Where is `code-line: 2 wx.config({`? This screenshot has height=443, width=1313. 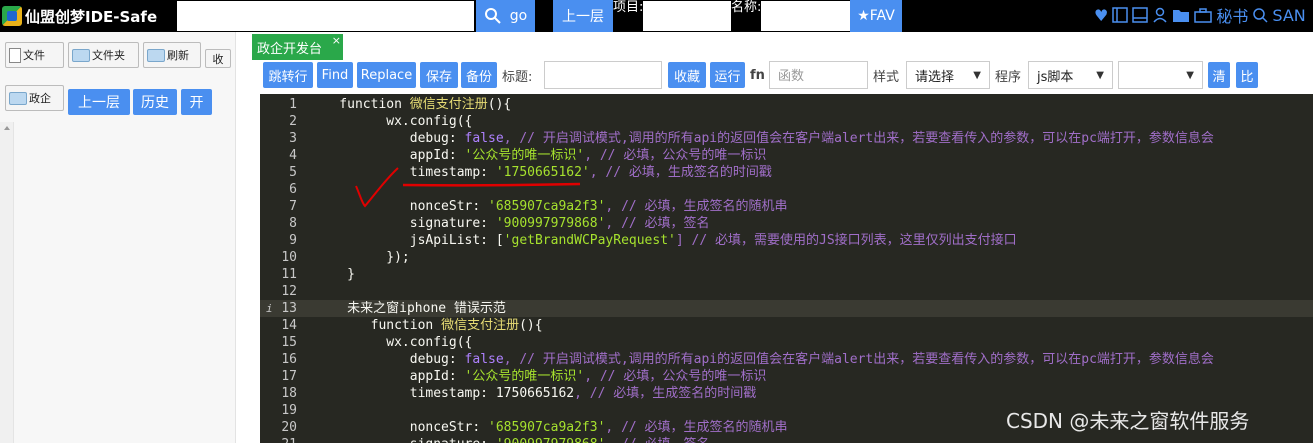
code-line: 2 wx.config({ is located at coordinates (786, 121).